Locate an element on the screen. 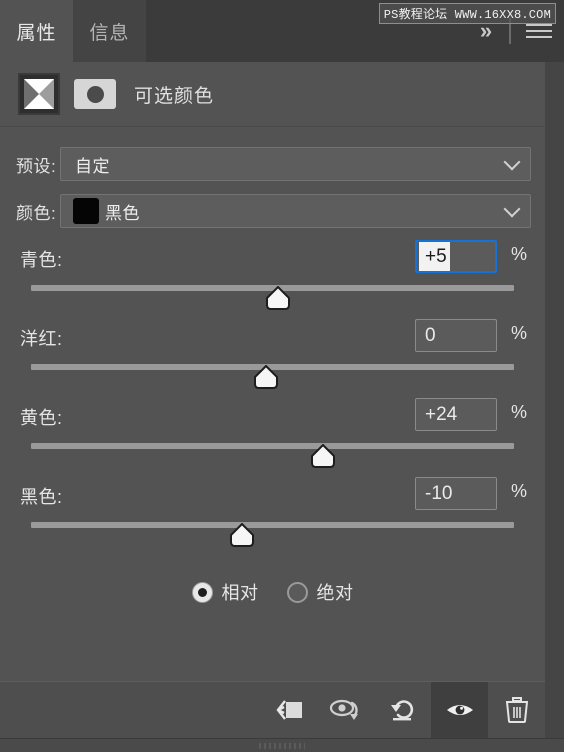 This screenshot has width=564, height=752. radio-absolute: 绝对 is located at coordinates (320, 592).